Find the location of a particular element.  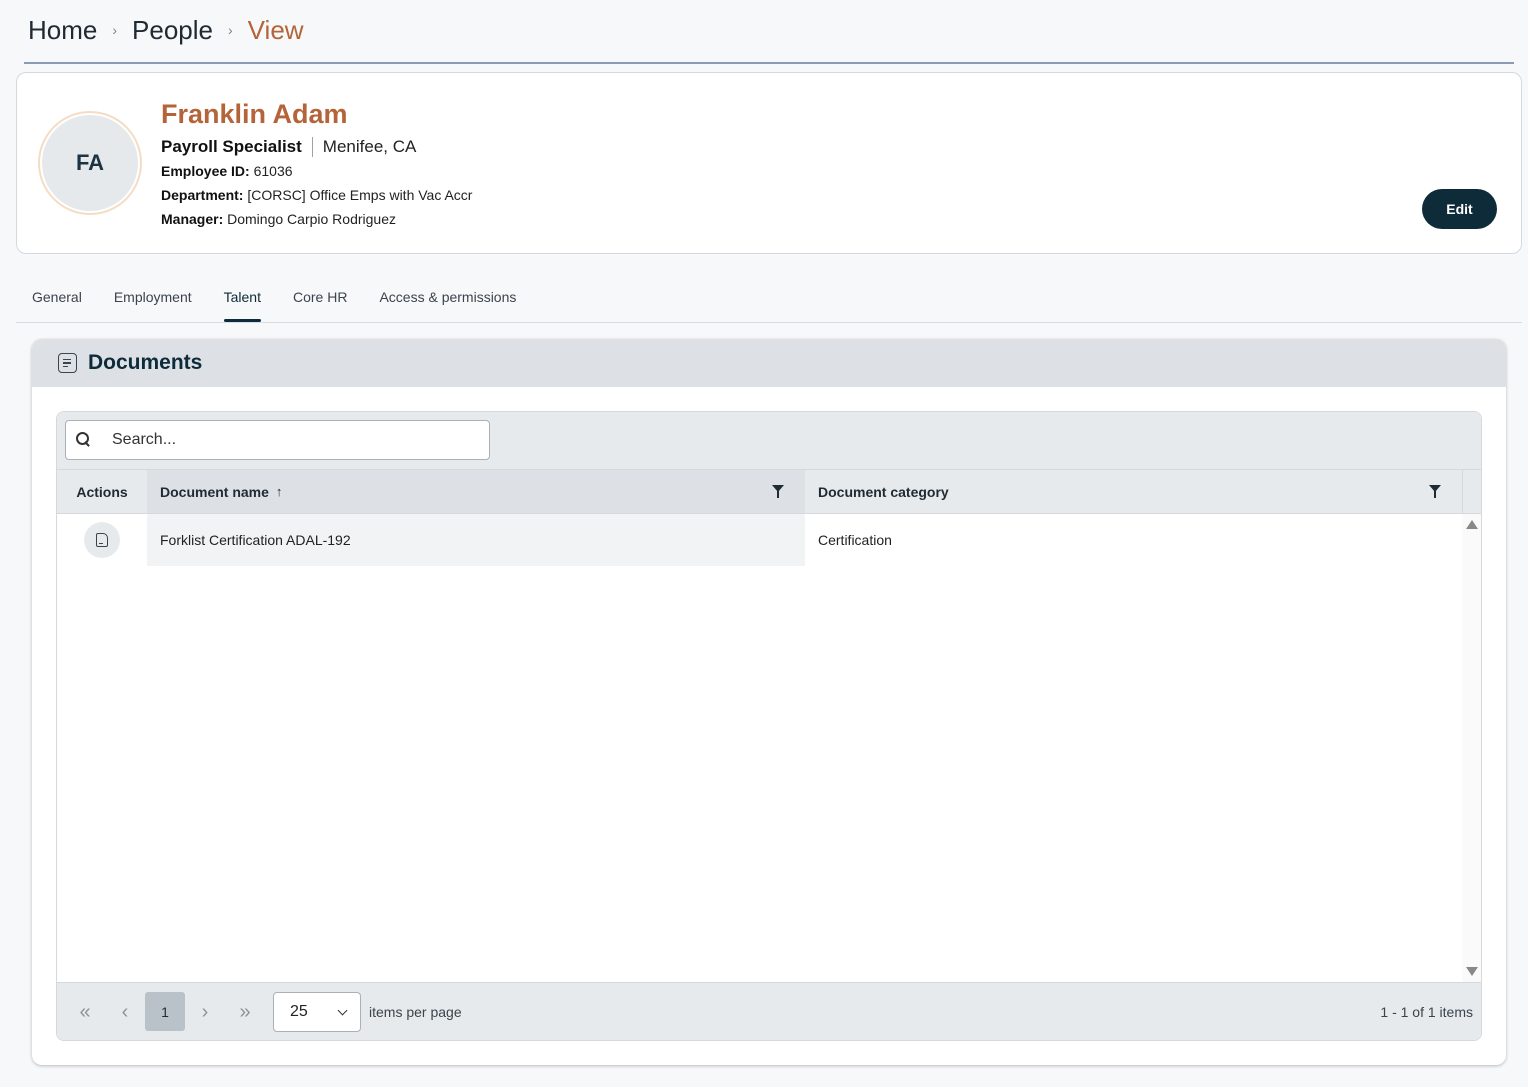

department-value: [CORSC] Office Emps with Vac Accr is located at coordinates (360, 195).